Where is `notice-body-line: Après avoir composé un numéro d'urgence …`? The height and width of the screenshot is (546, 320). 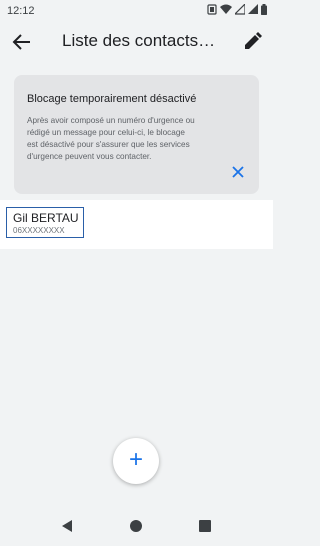
notice-body-line: Après avoir composé un numéro d'urgence … is located at coordinates (111, 120).